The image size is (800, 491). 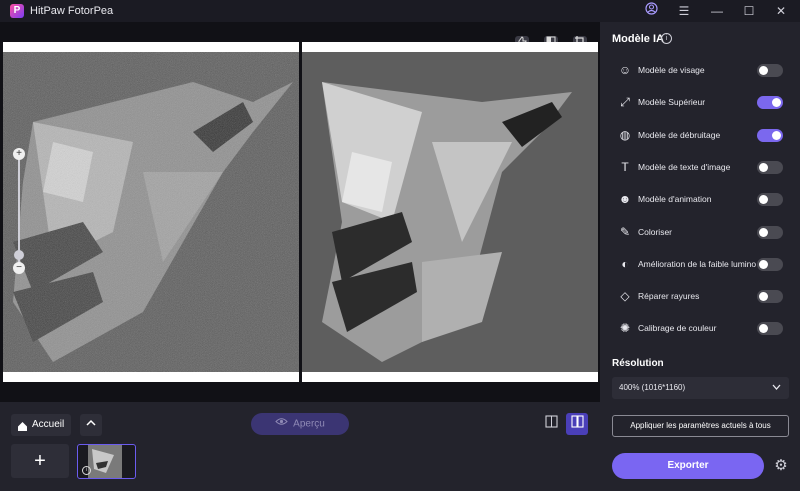 I want to click on model-row: ✎ Coloriser, so click(x=700, y=233).